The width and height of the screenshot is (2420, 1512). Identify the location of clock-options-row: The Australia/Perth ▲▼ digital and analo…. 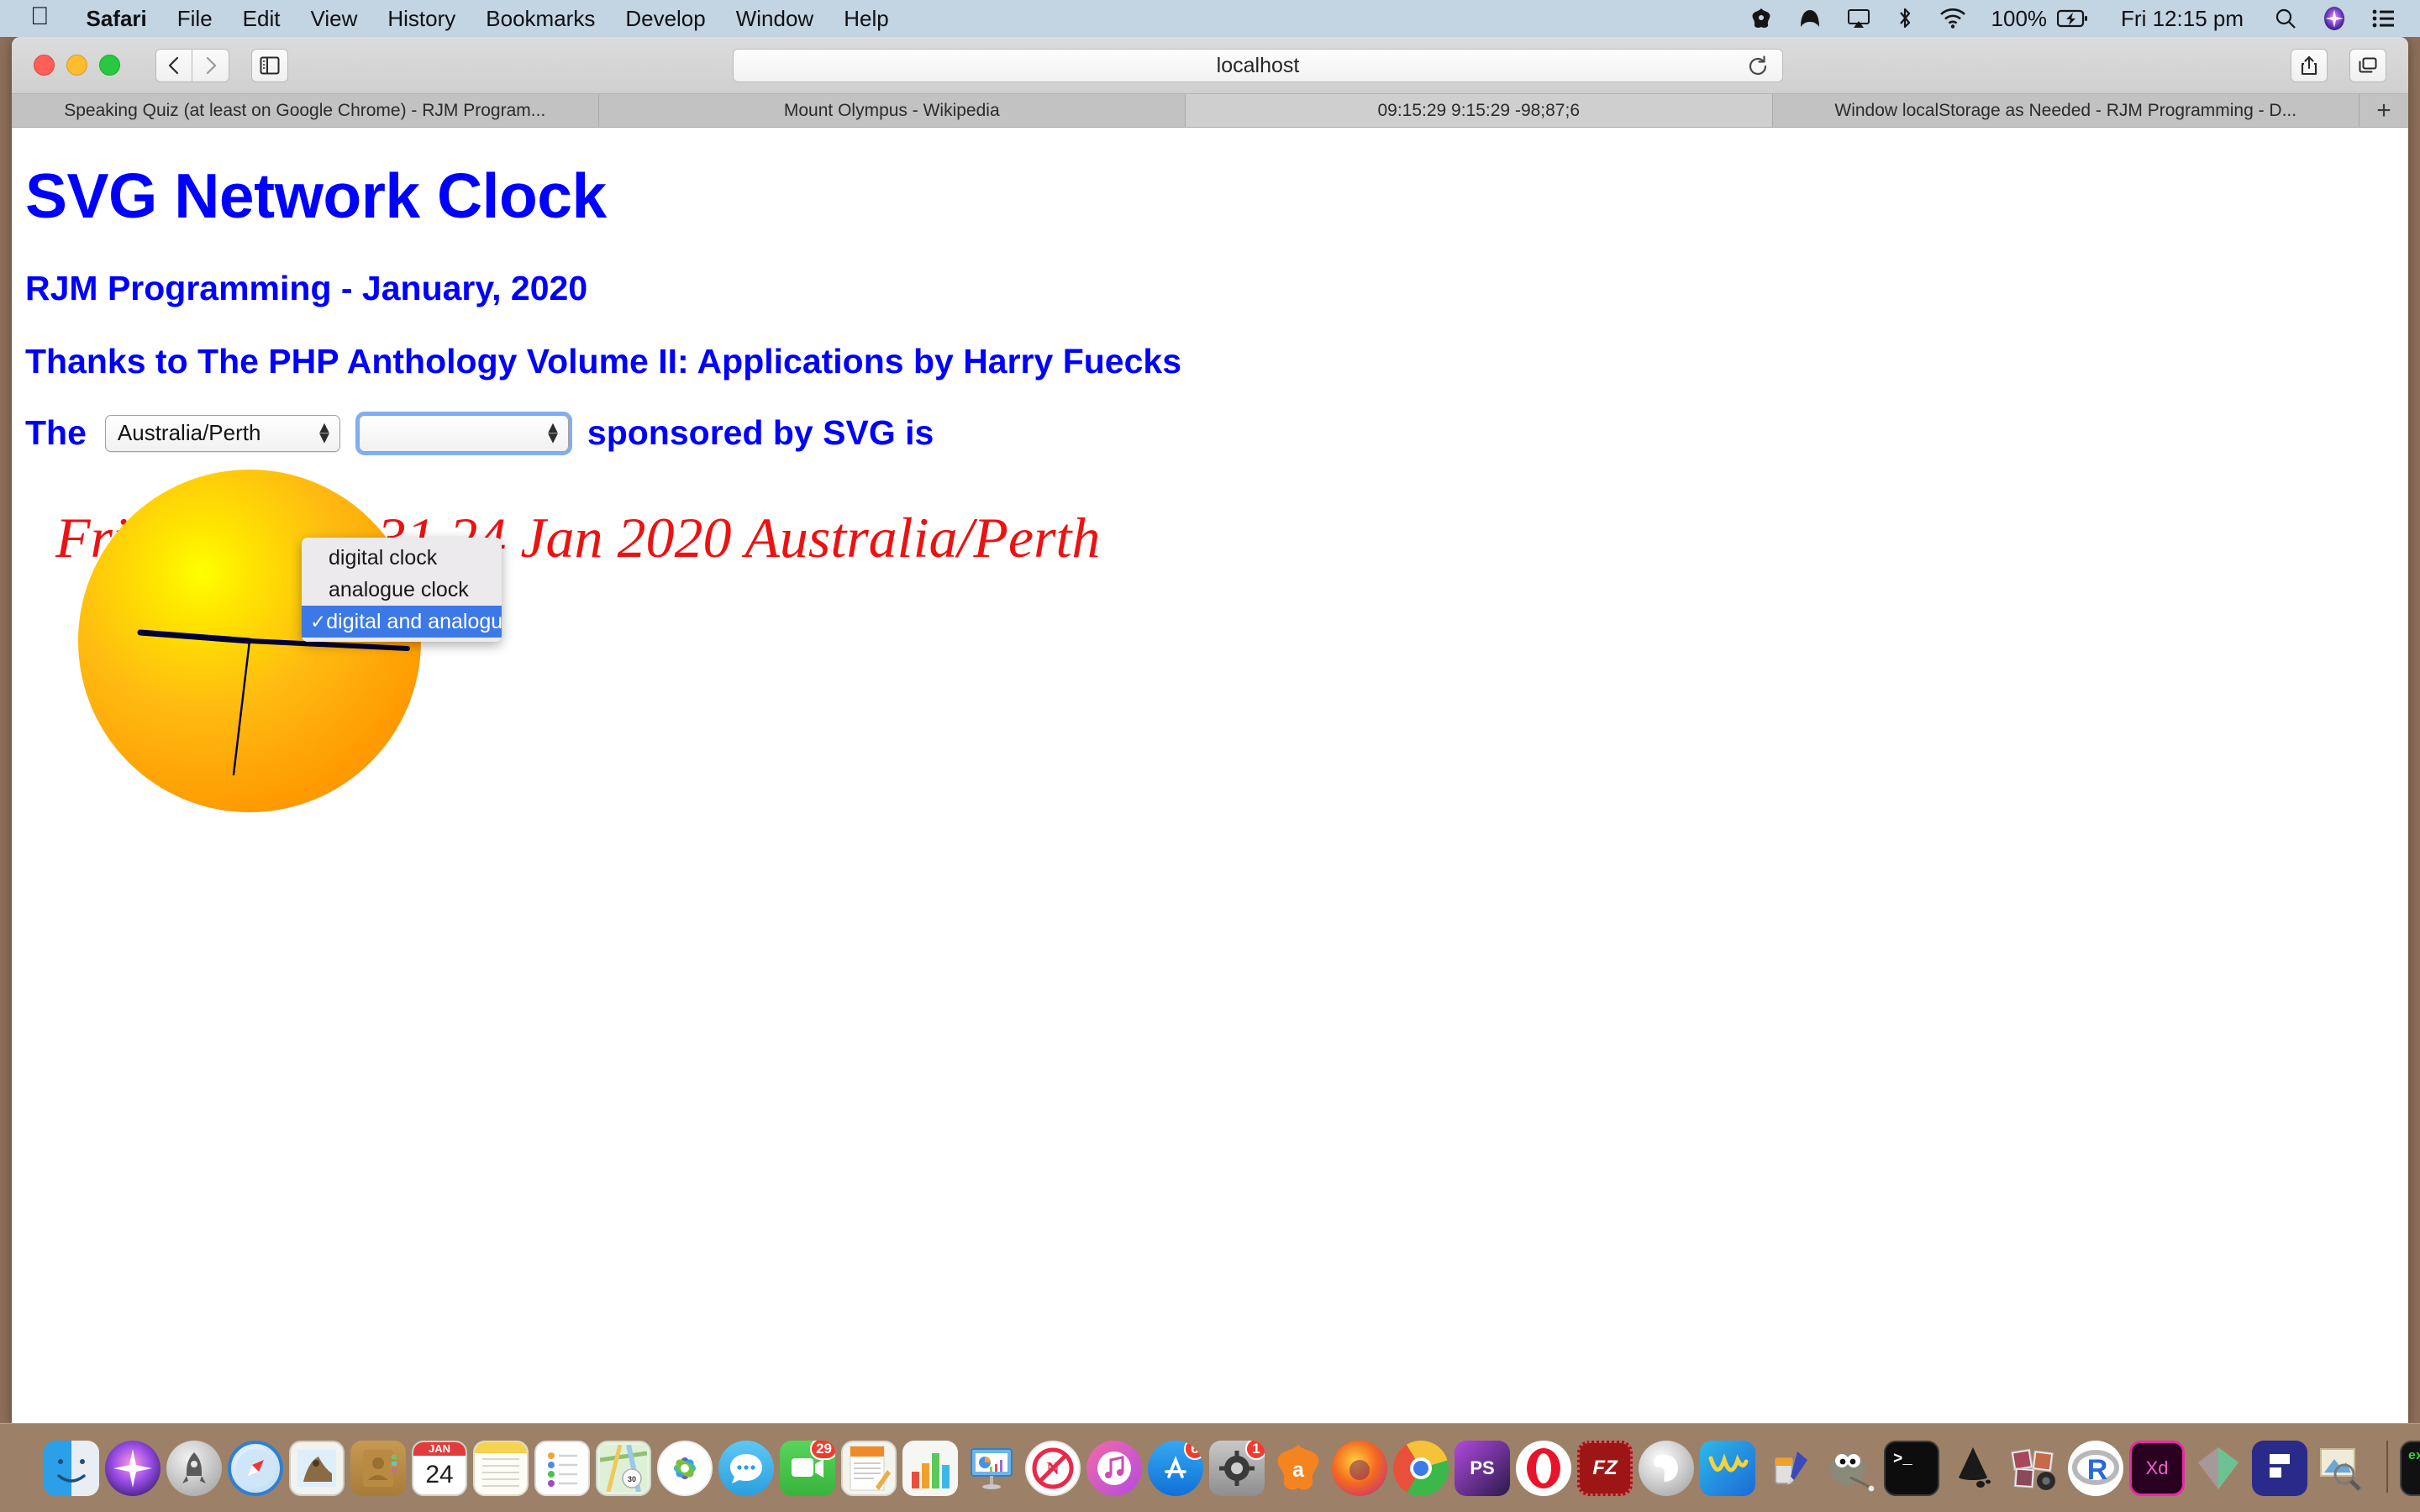
(1216, 433).